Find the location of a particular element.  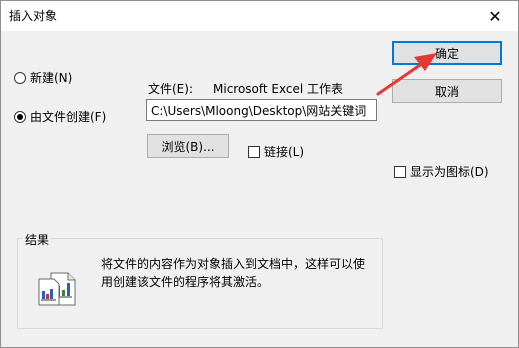

link-checkbox: 链接(L) is located at coordinates (276, 151).